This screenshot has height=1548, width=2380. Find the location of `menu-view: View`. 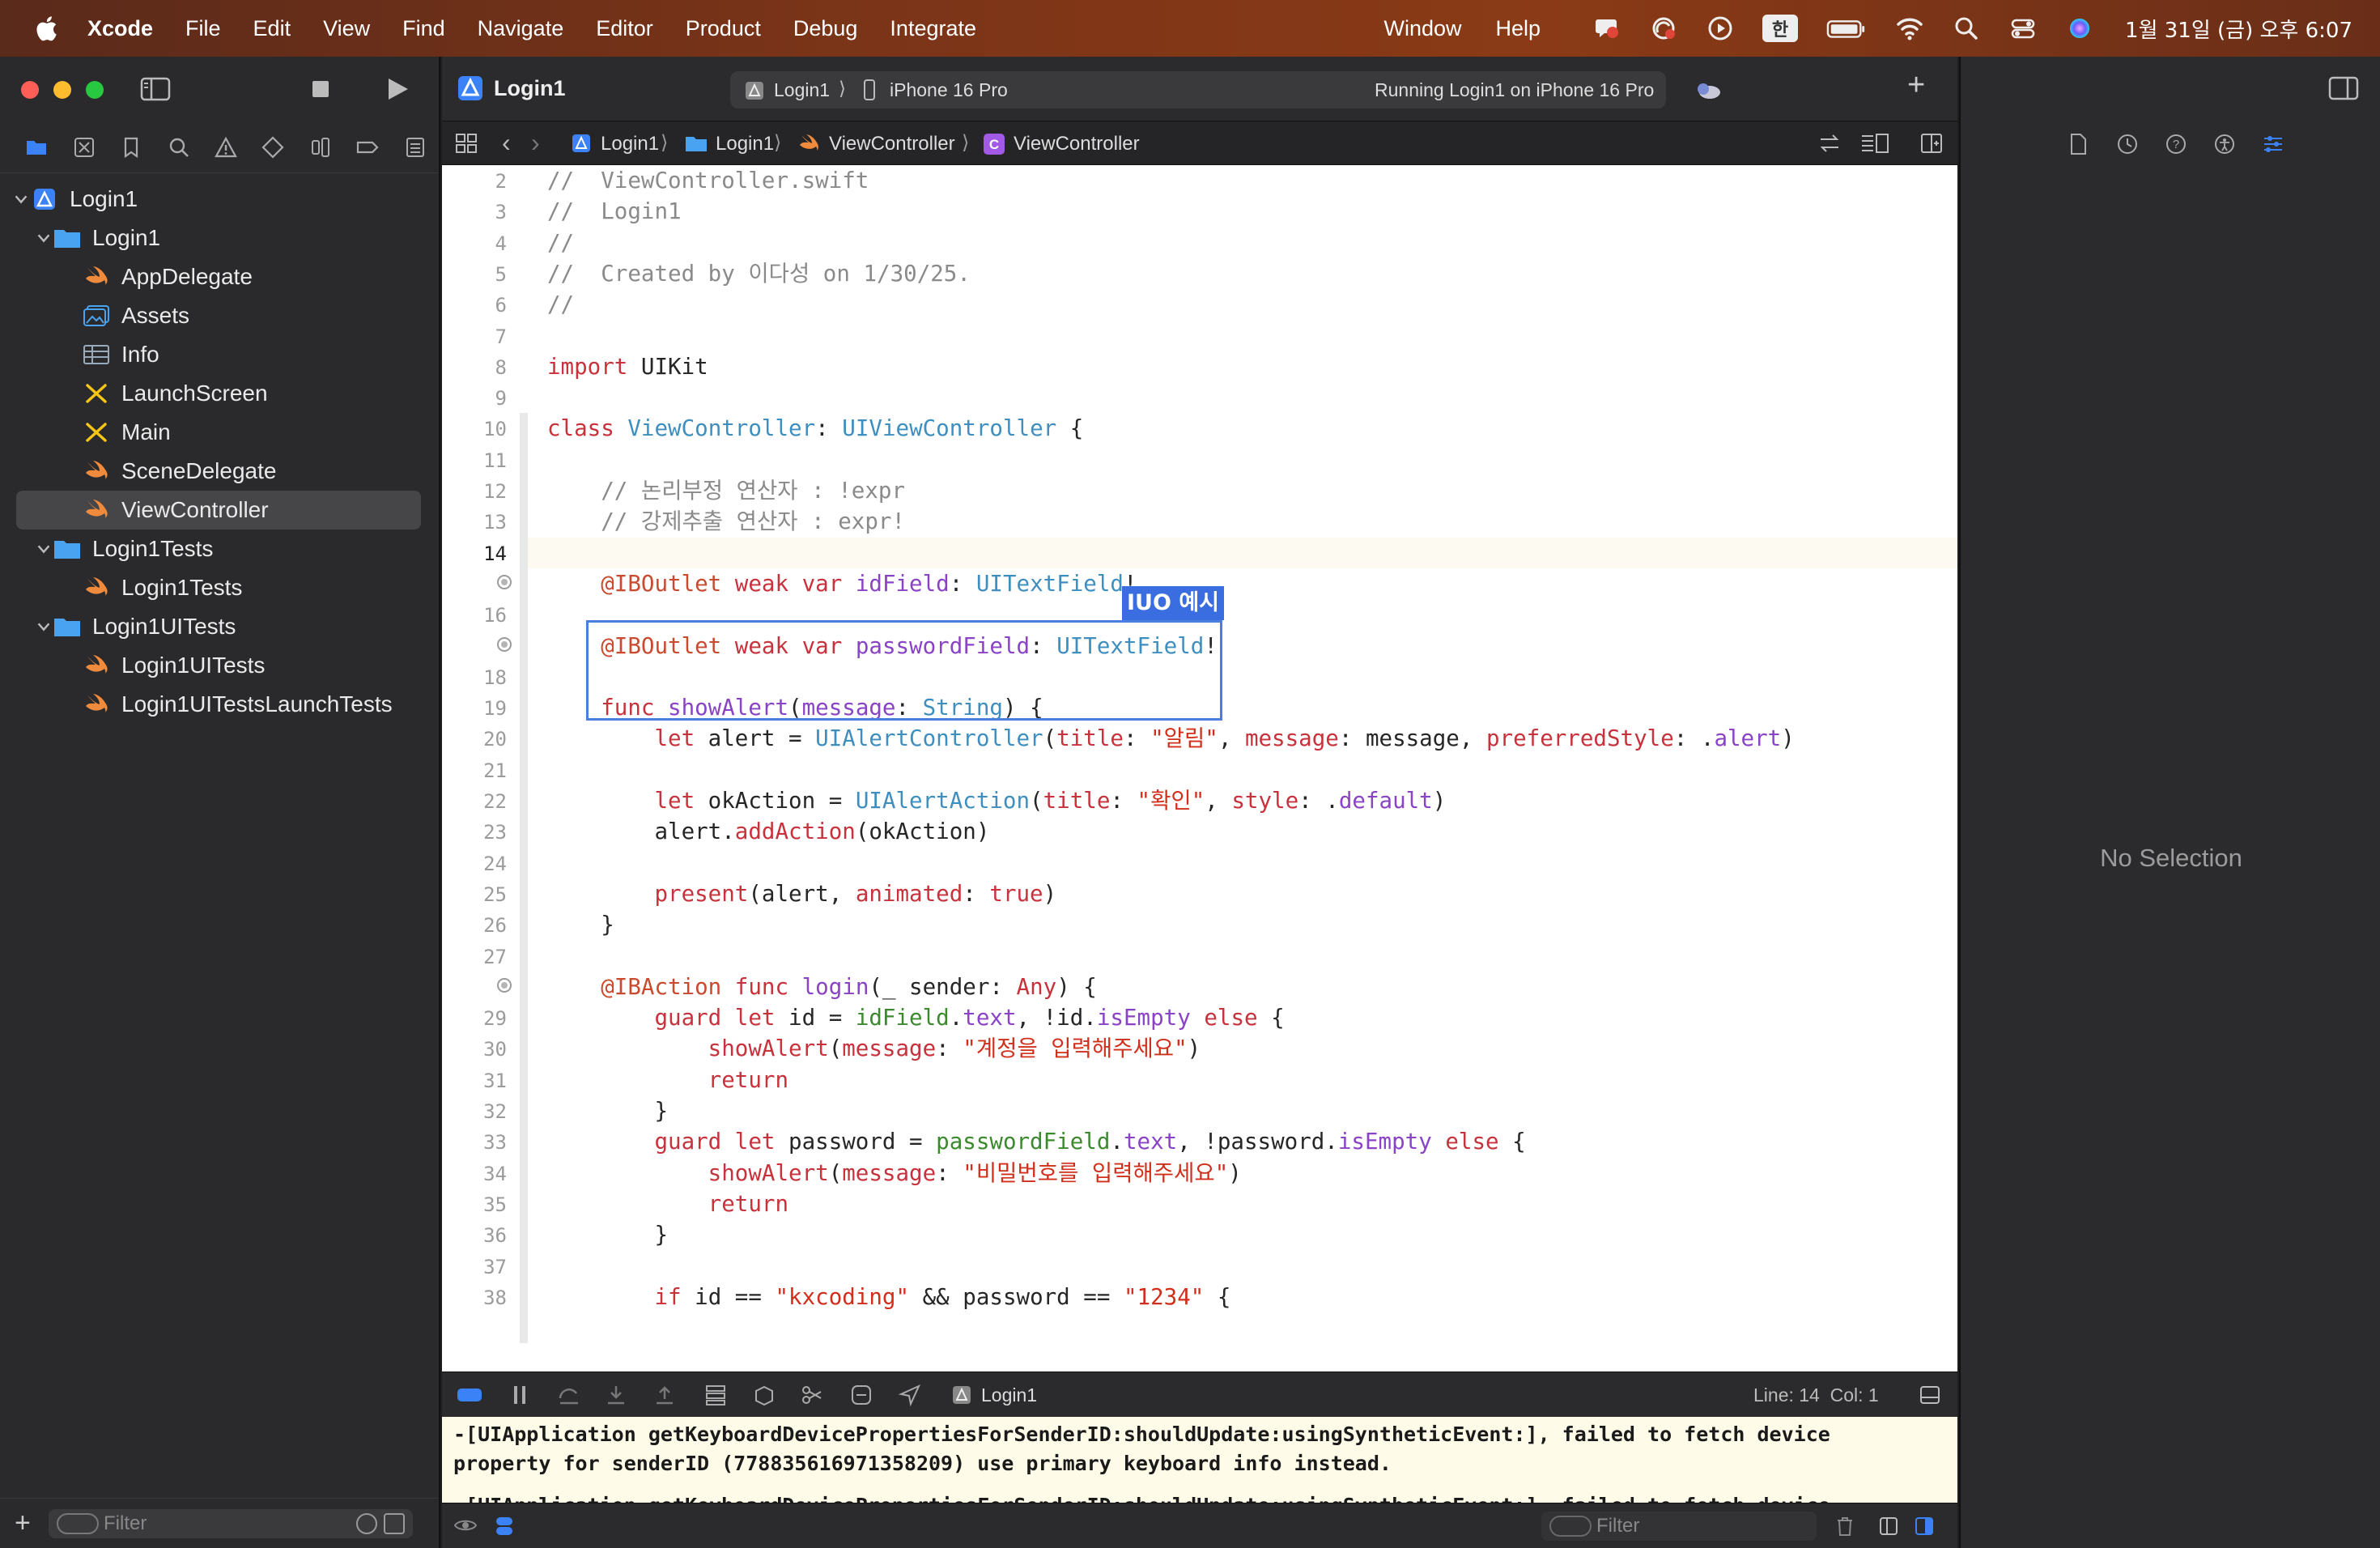

menu-view: View is located at coordinates (347, 29).